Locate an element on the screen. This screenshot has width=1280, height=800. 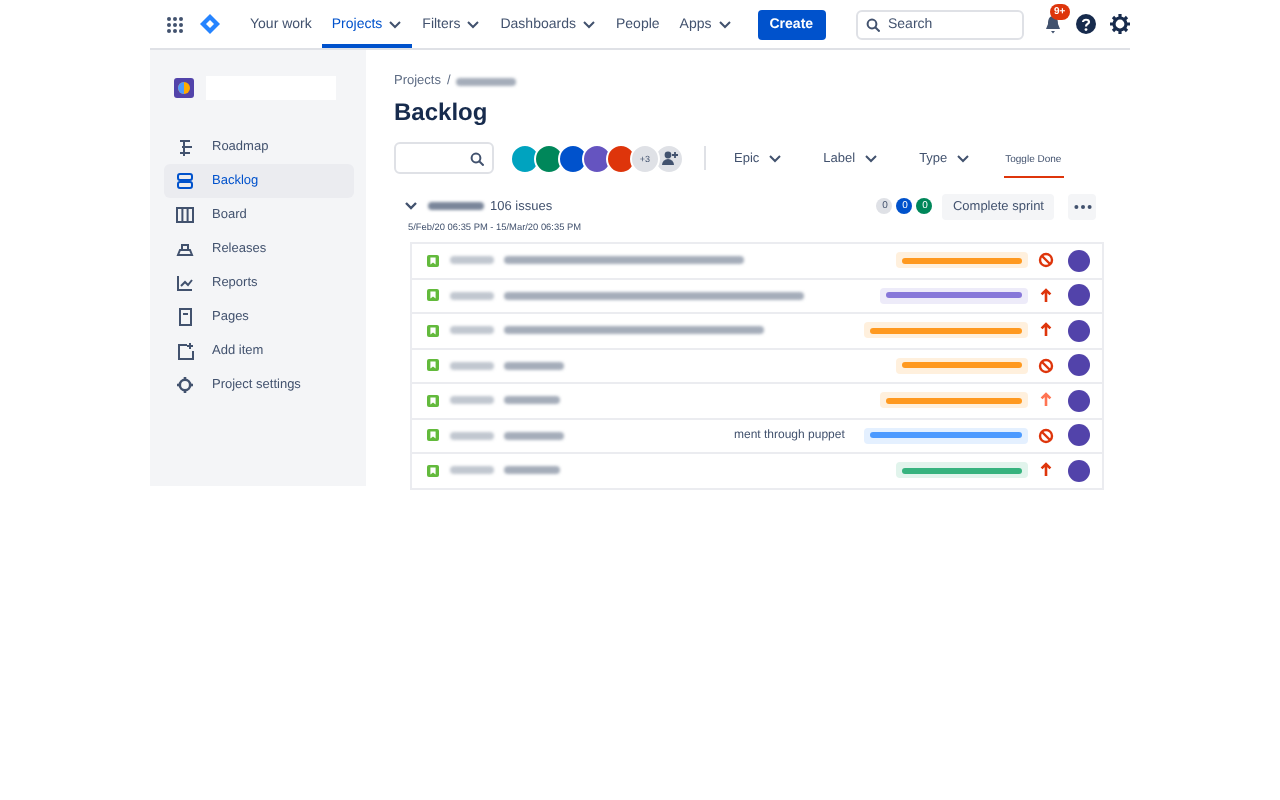
notifications-icon is located at coordinates (1053, 24).